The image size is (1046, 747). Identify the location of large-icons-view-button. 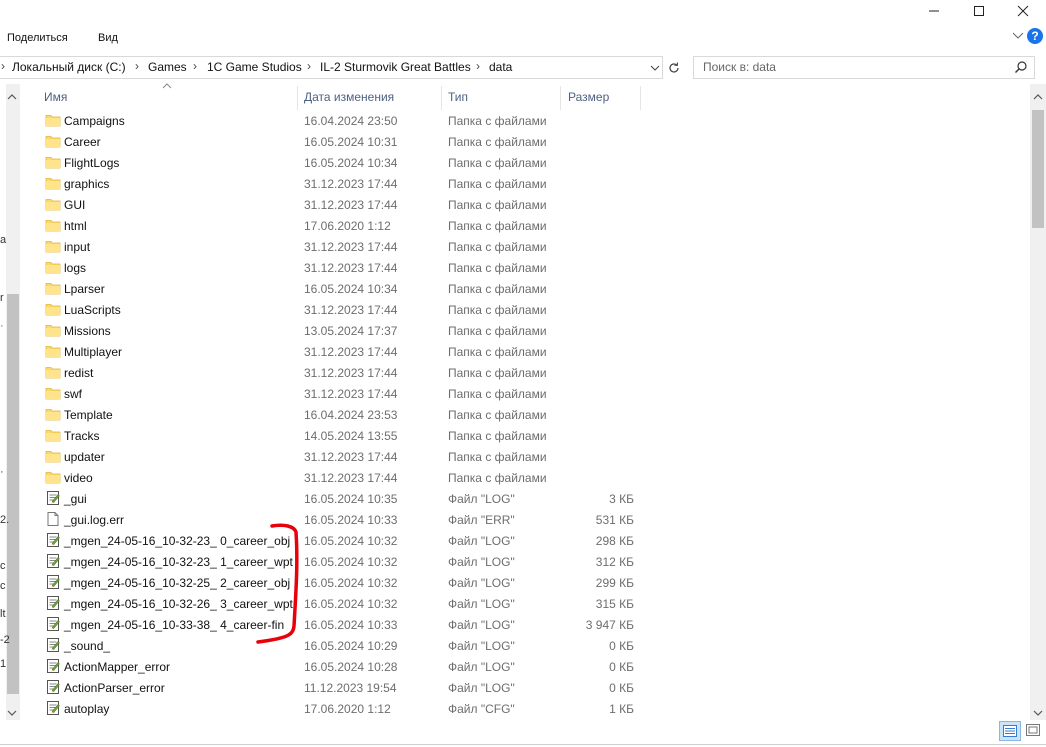
(1033, 730).